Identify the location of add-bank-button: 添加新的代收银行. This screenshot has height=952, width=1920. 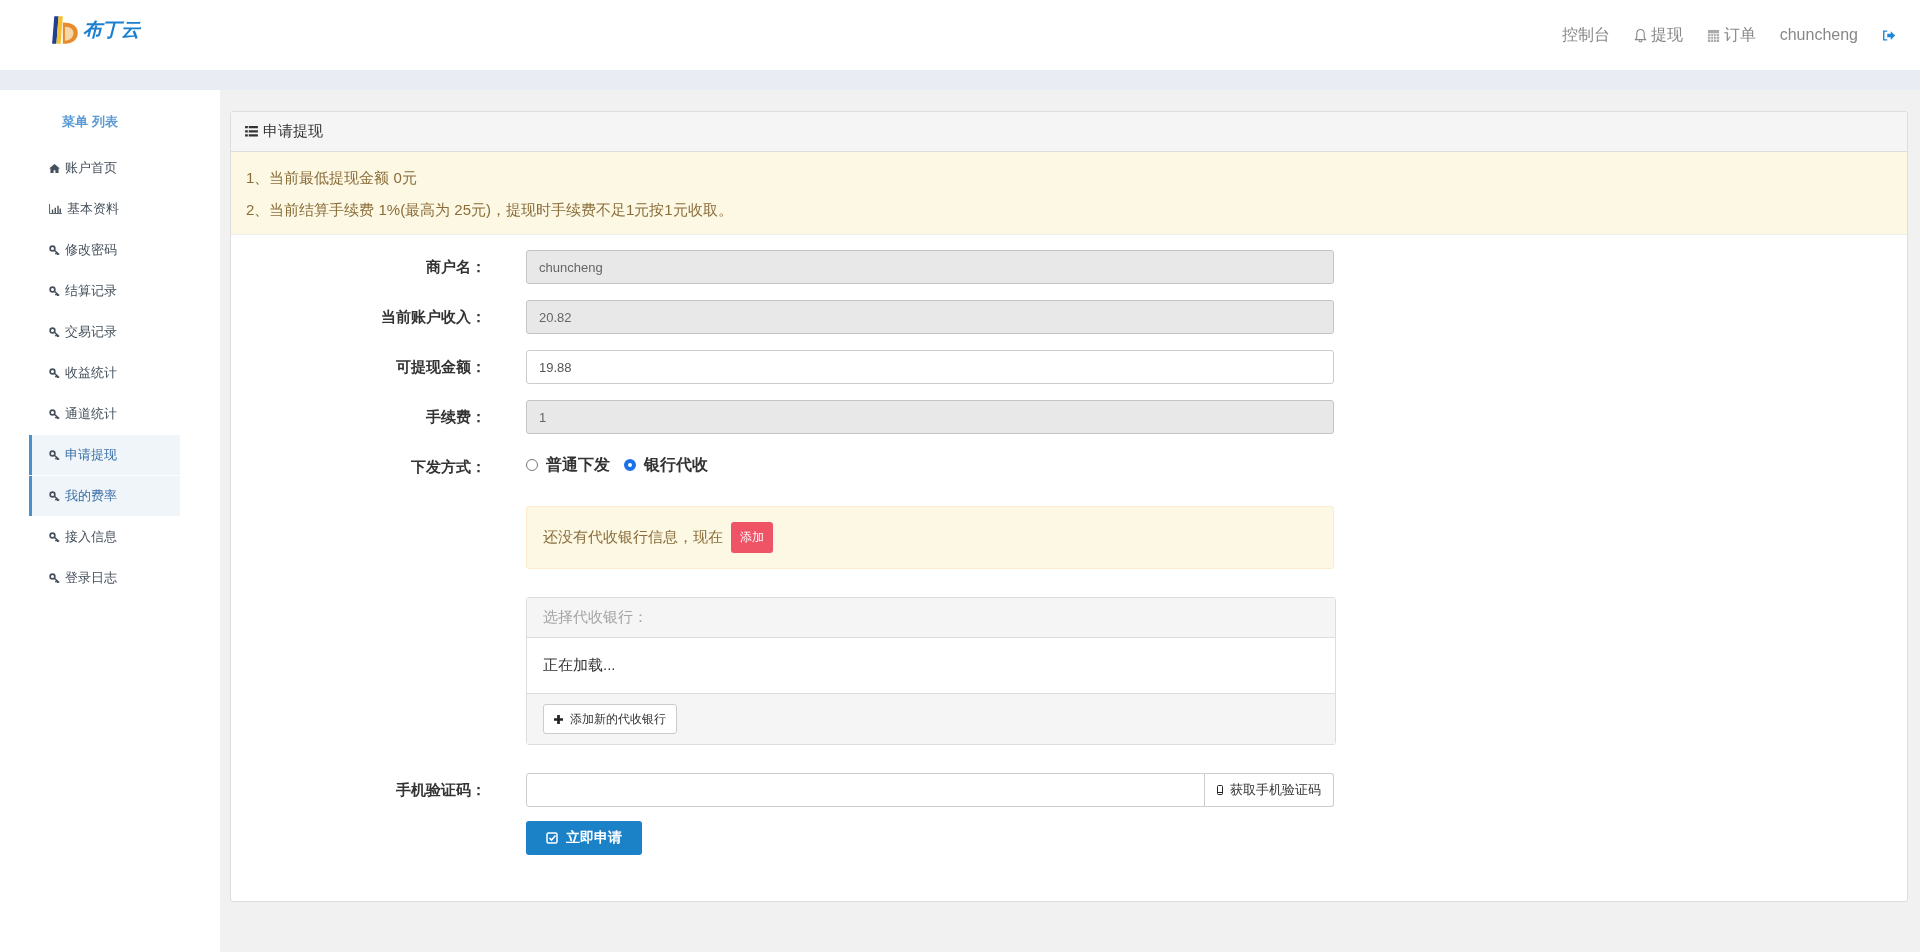
(610, 719).